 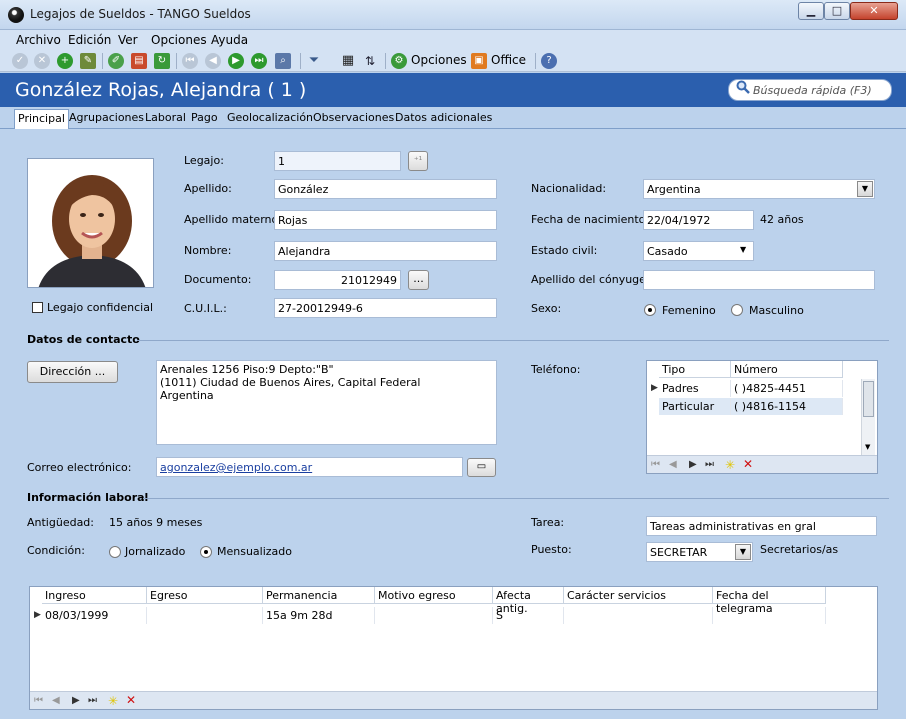 What do you see at coordinates (348, 61) in the screenshot?
I see `grid-icon: ▦` at bounding box center [348, 61].